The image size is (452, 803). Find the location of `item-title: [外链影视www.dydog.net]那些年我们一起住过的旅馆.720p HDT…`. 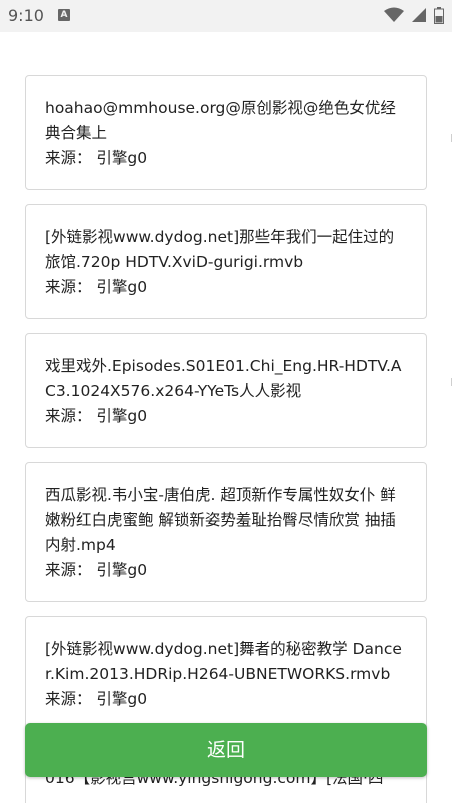

item-title: [外链影视www.dydog.net]那些年我们一起住过的旅馆.720p HDT… is located at coordinates (220, 249).